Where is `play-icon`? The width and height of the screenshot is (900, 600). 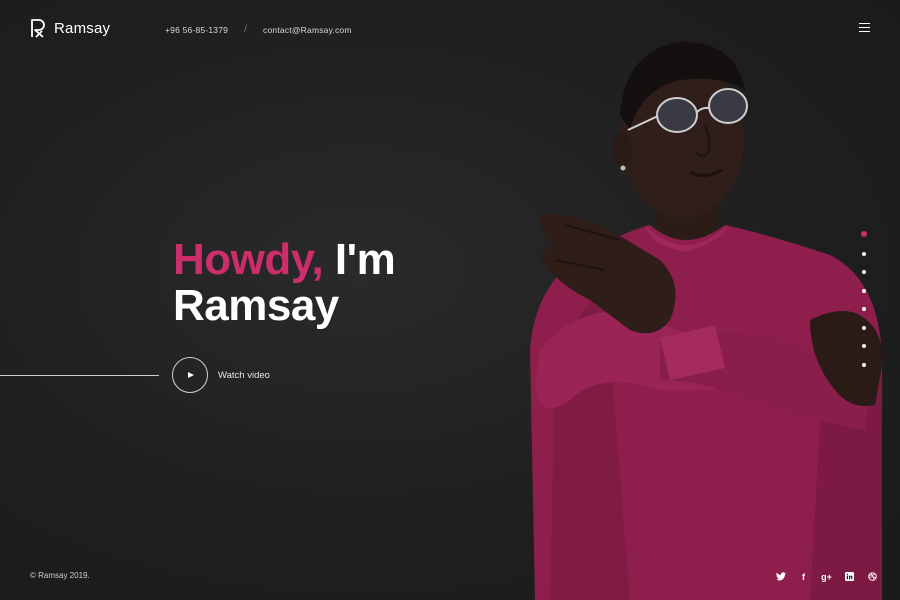 play-icon is located at coordinates (191, 375).